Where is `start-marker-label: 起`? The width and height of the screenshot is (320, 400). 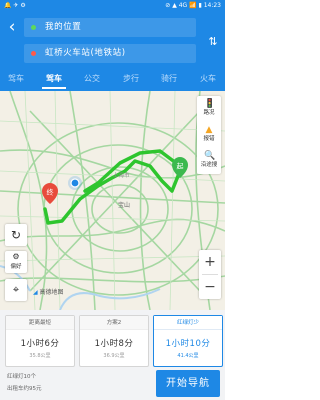
start-marker-label: 起 is located at coordinates (180, 167).